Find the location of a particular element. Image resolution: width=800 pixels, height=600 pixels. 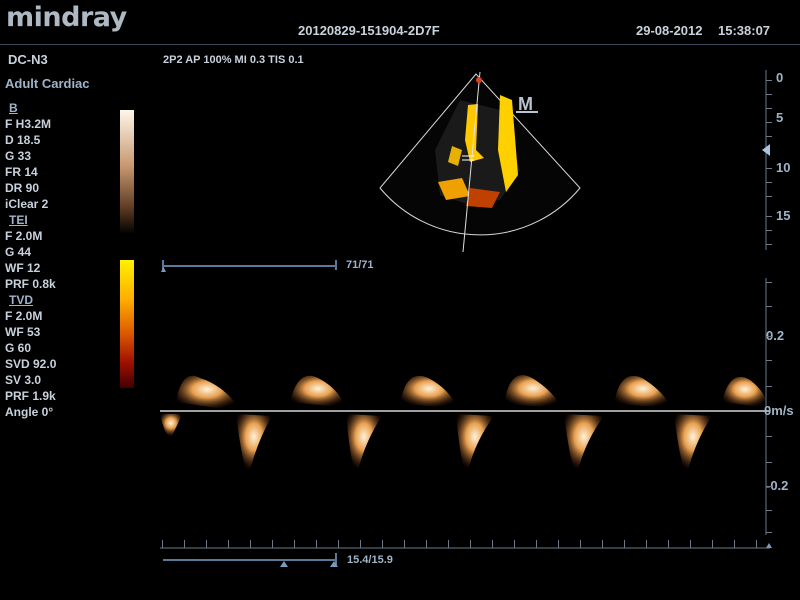

probe-marker: M is located at coordinates (527, 104).